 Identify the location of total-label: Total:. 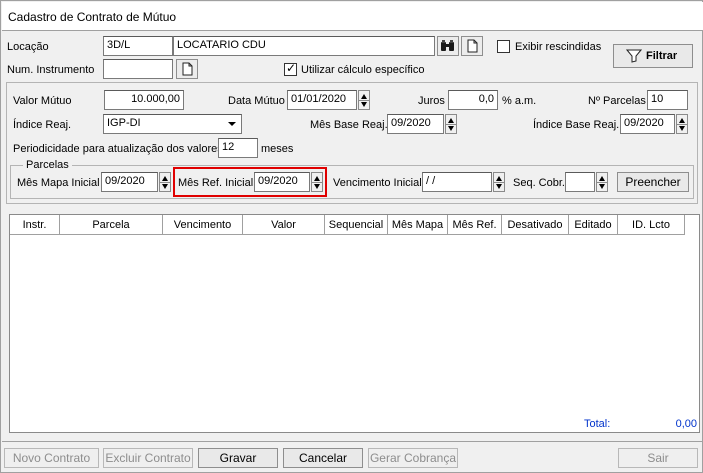
(597, 424).